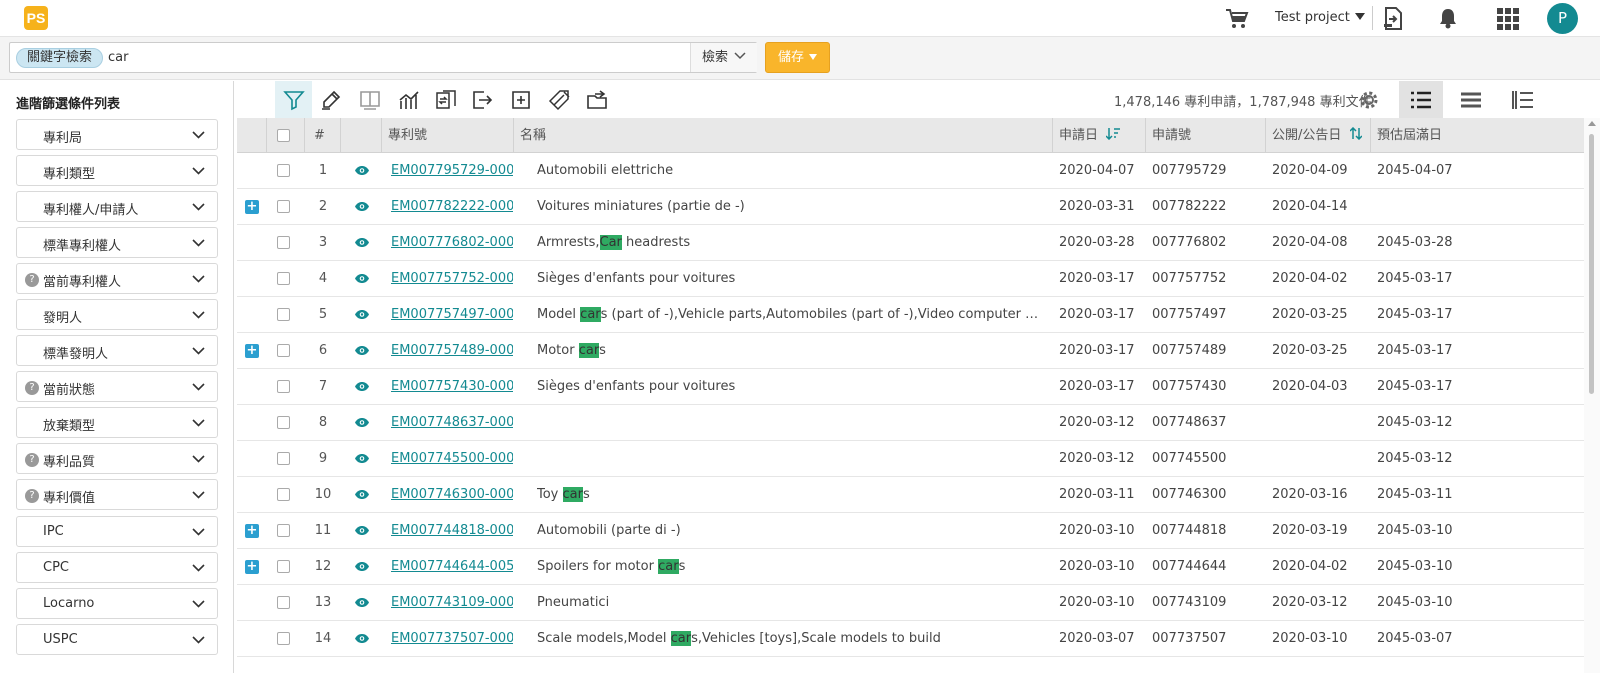 Image resolution: width=1600 pixels, height=673 pixels. Describe the element at coordinates (452, 351) in the screenshot. I see `patent-number-link: EM007757489-0004` at that location.